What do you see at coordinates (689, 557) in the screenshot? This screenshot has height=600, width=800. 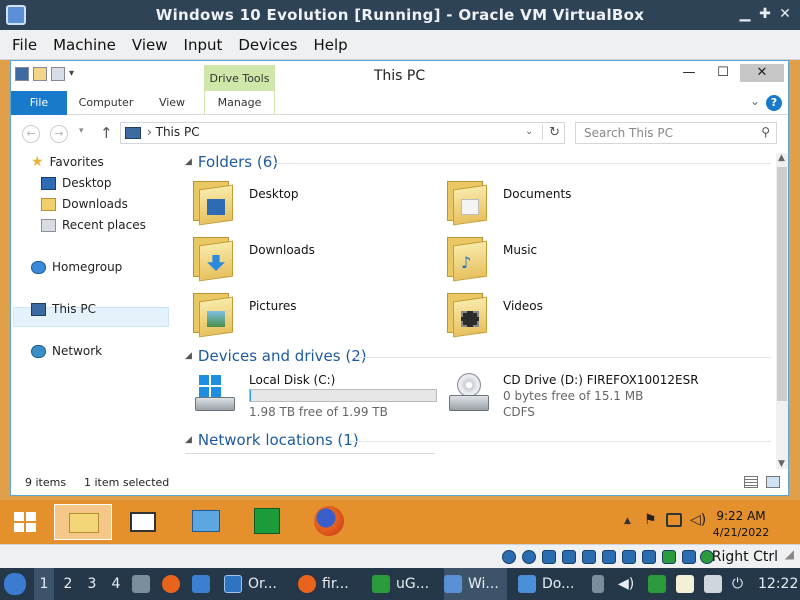 I see `mouse-integration-icon` at bounding box center [689, 557].